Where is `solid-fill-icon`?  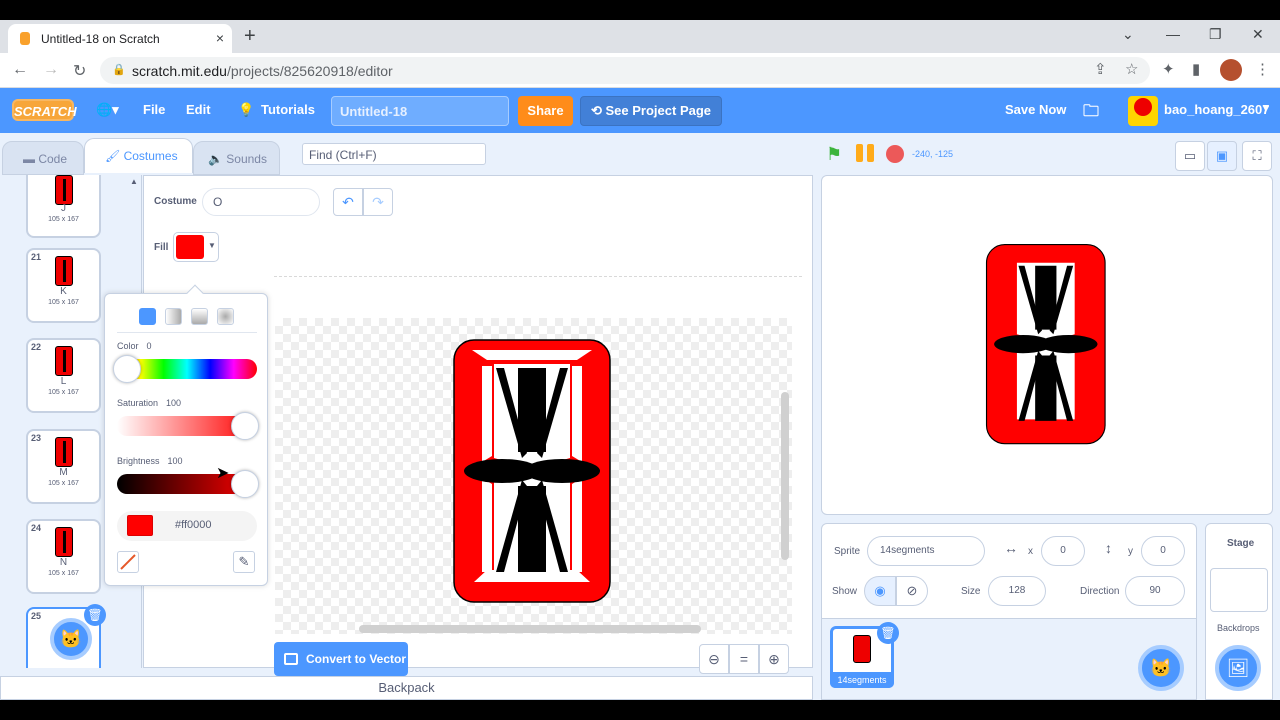
solid-fill-icon is located at coordinates (147, 316).